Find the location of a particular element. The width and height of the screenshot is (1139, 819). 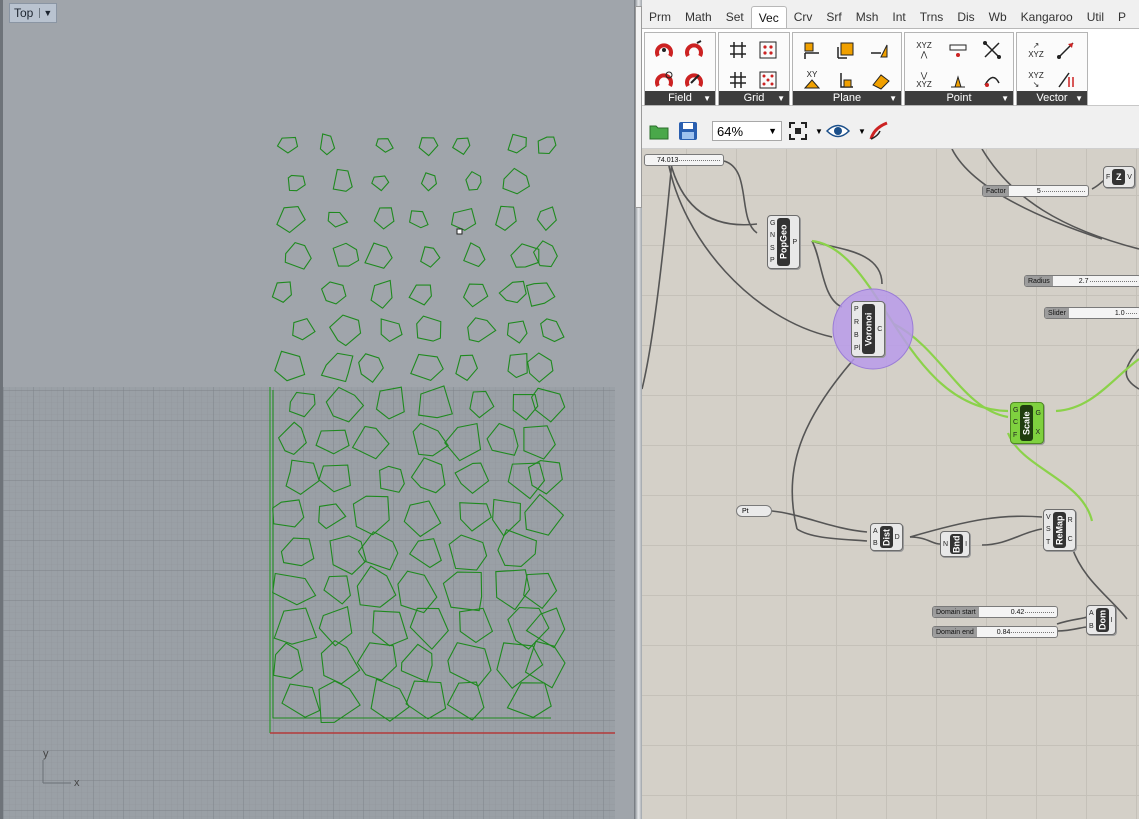

ribbon-label-field: Field ▼ is located at coordinates (680, 98).